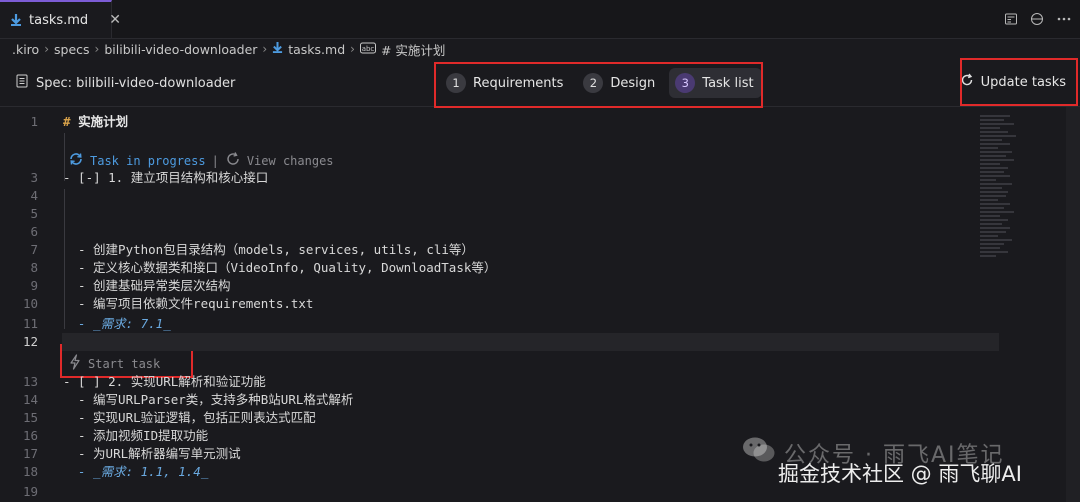 This screenshot has width=1080, height=502. I want to click on tab-label: tasks.md, so click(59, 20).